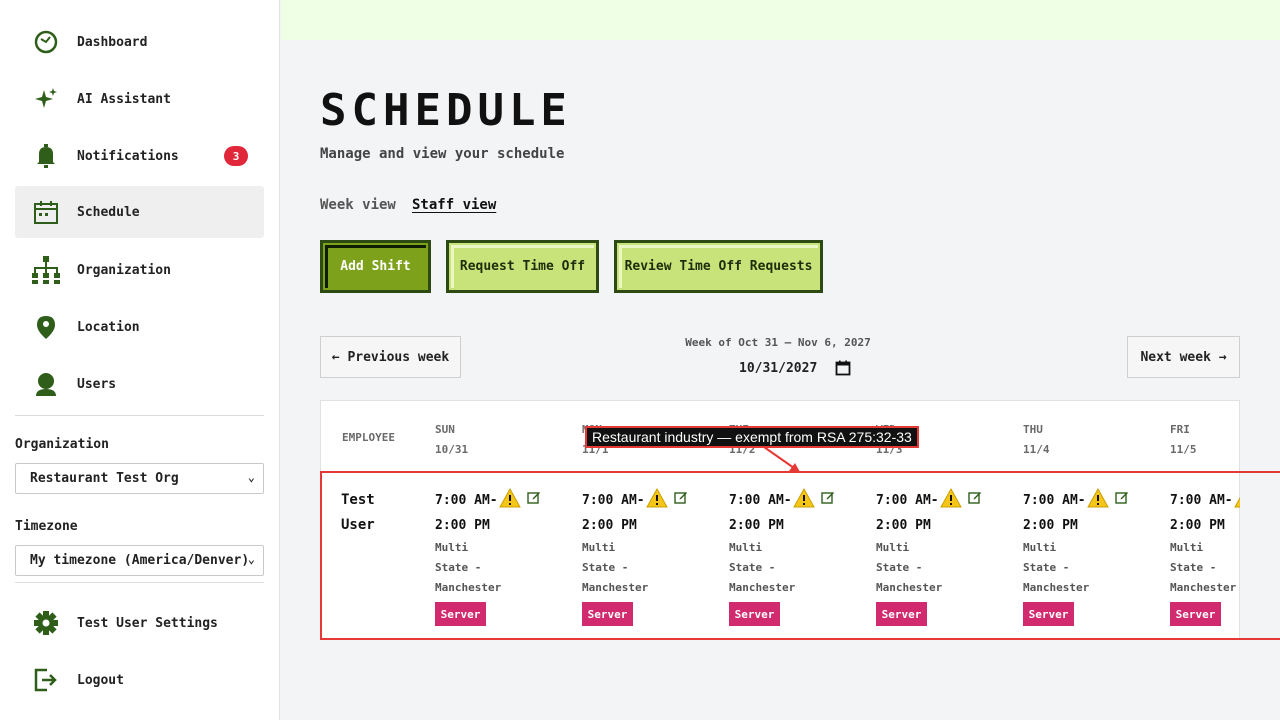 Image resolution: width=1280 pixels, height=720 pixels. I want to click on request-time-off-button: Request Time Off, so click(522, 266).